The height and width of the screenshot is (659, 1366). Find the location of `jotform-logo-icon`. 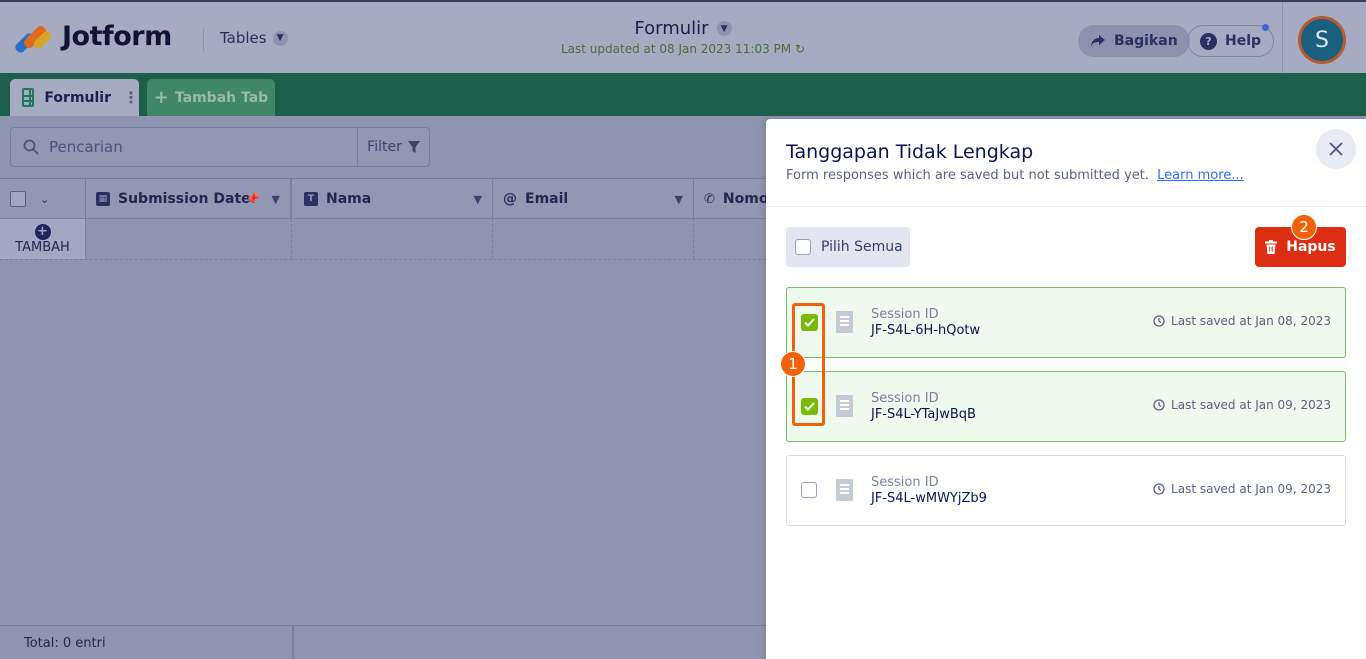

jotform-logo-icon is located at coordinates (33, 37).